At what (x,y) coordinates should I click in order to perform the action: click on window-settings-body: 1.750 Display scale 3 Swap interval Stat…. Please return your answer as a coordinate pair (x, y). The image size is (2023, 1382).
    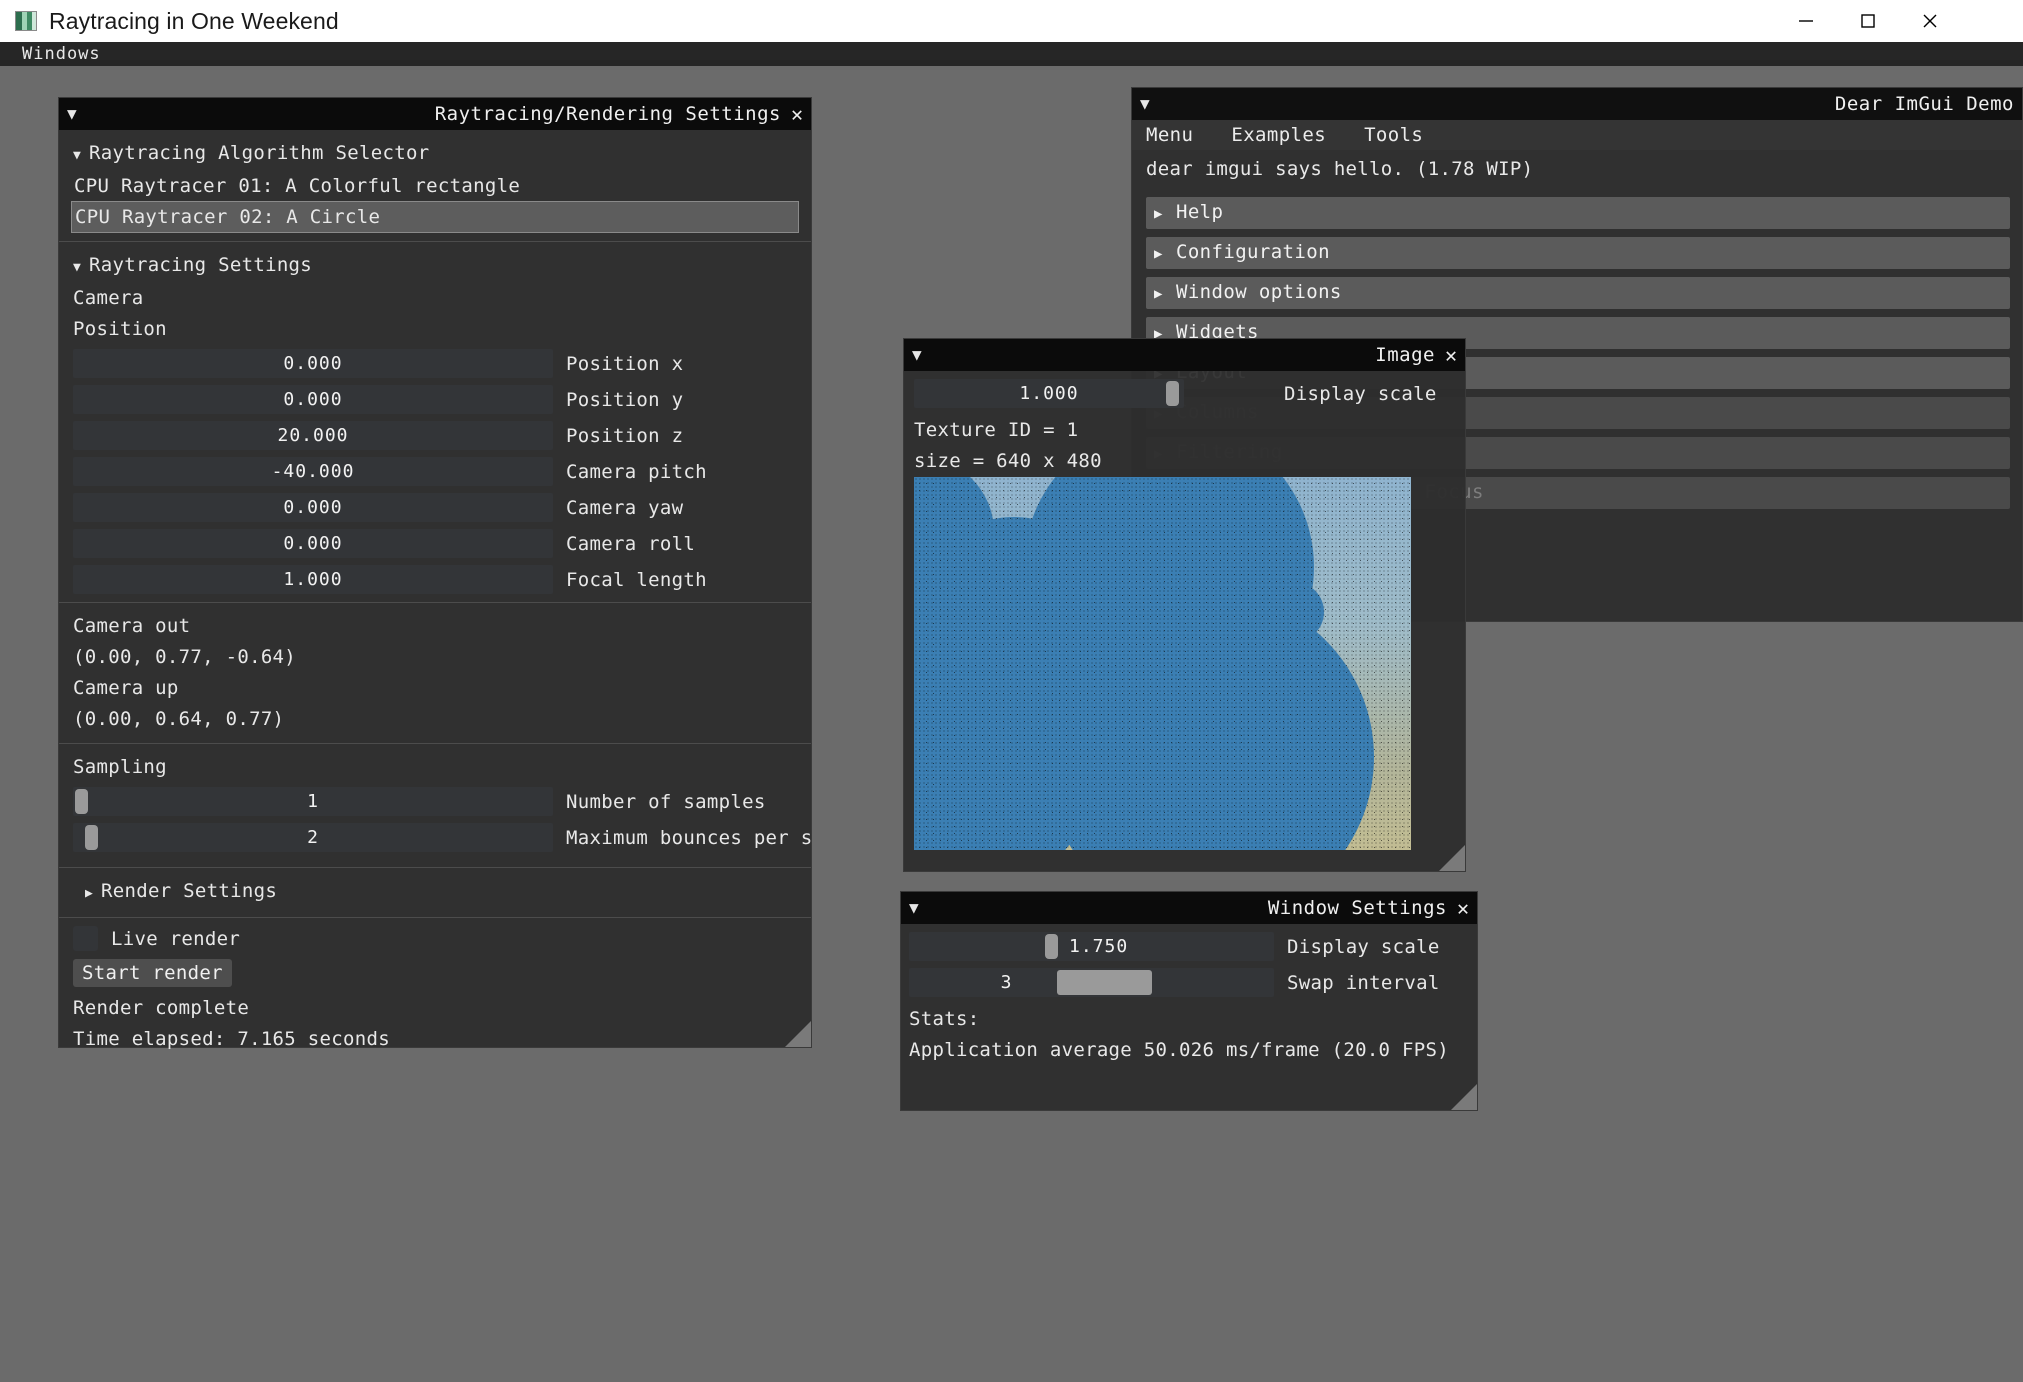
    Looking at the image, I should click on (1189, 995).